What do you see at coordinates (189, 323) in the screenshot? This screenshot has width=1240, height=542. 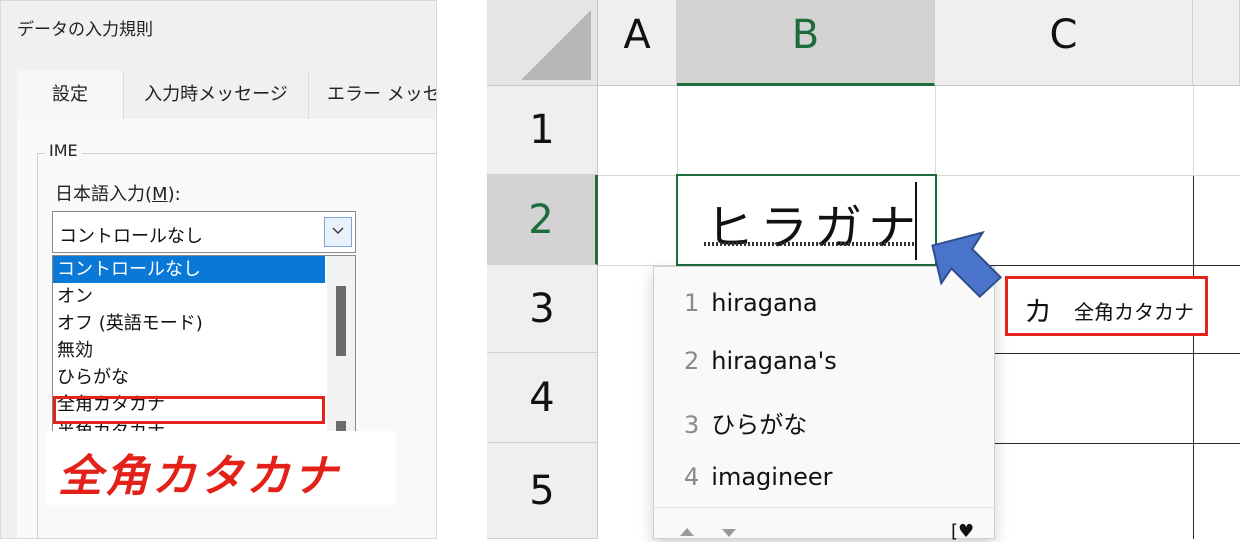 I see `option-off-english: オフ (英語モード)` at bounding box center [189, 323].